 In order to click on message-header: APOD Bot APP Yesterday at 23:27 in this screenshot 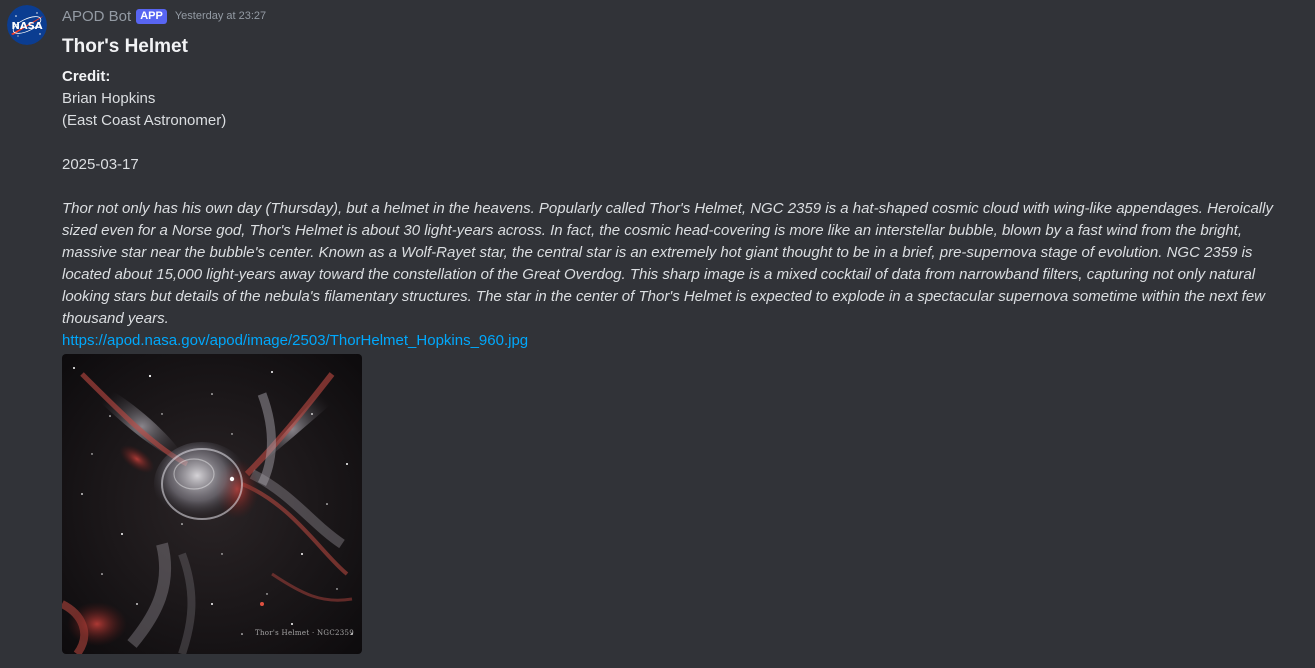, I will do `click(164, 16)`.